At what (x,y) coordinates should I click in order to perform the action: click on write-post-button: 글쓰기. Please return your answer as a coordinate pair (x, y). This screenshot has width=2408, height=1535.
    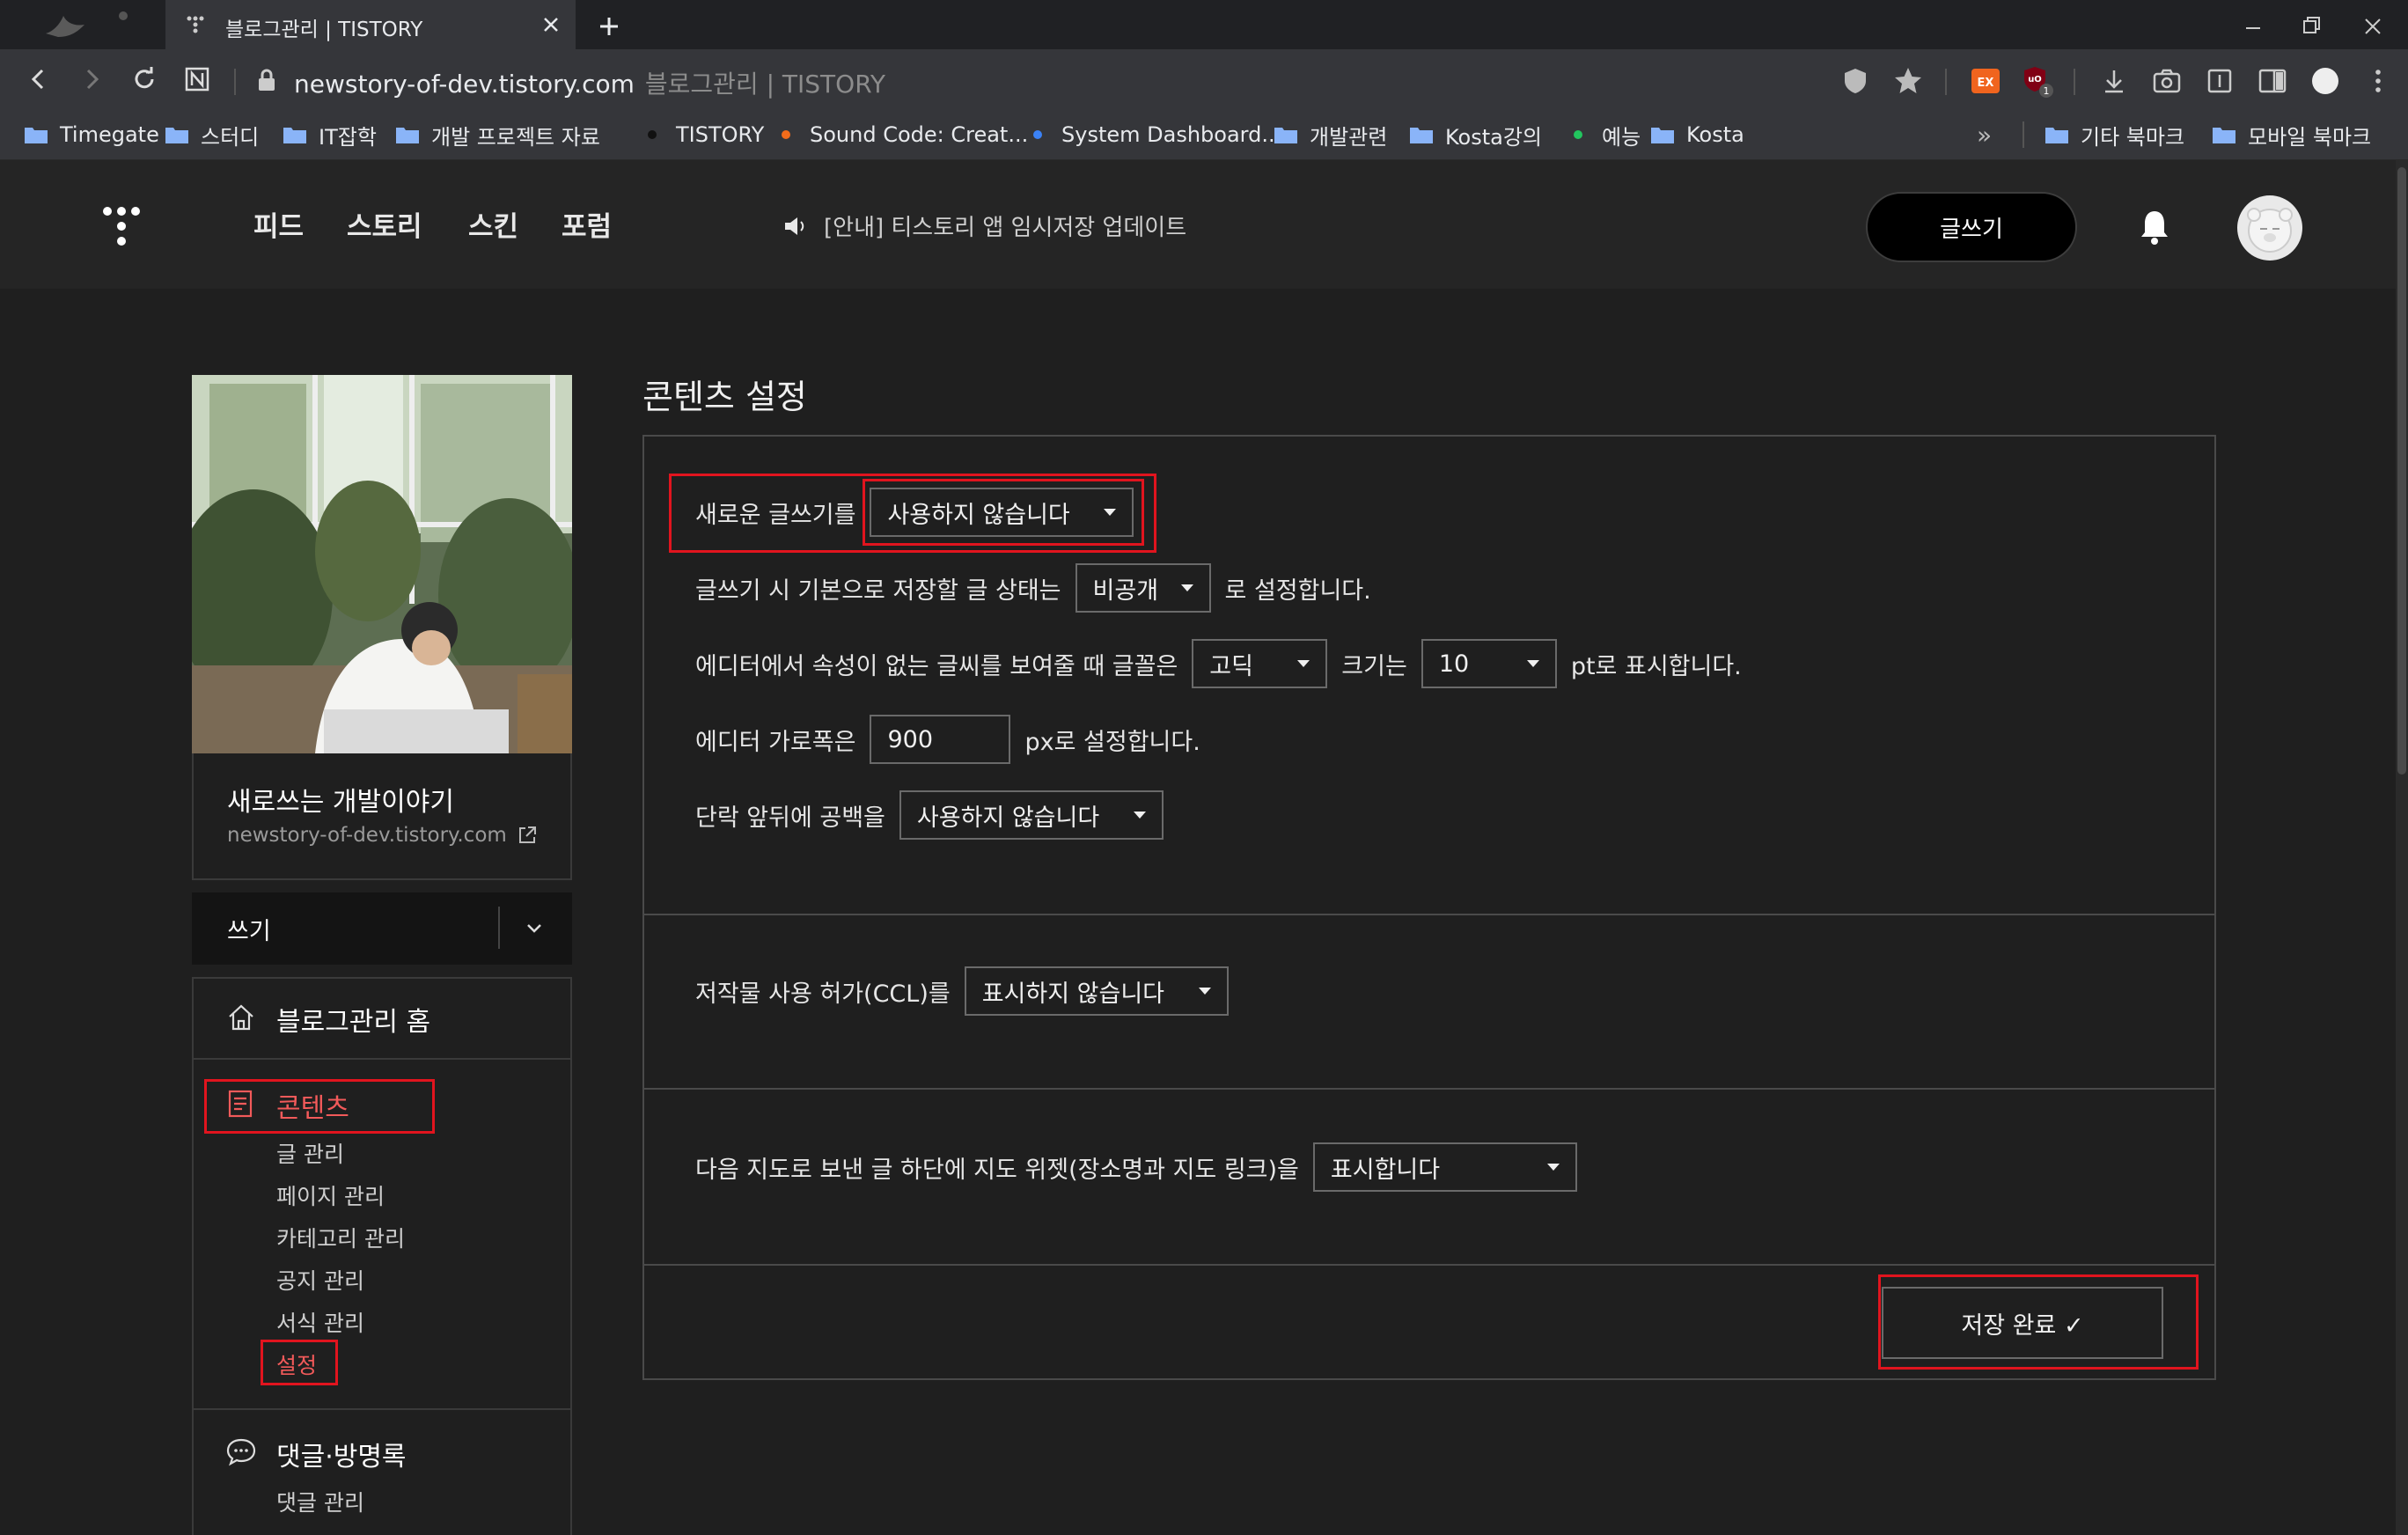
    Looking at the image, I should click on (1971, 227).